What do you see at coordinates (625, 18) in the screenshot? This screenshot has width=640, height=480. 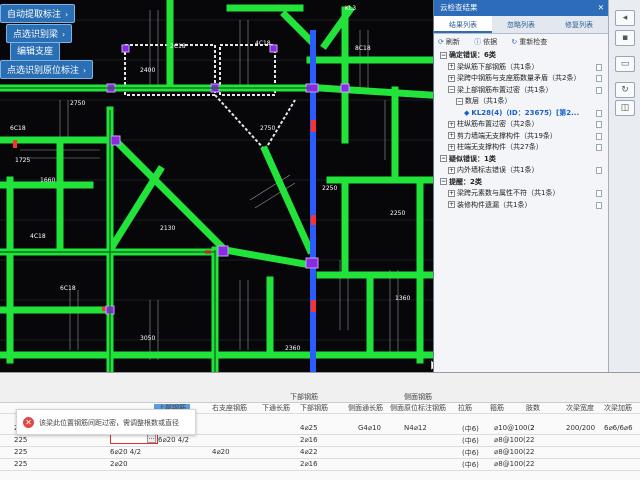 I see `collapse-icon: ◂` at bounding box center [625, 18].